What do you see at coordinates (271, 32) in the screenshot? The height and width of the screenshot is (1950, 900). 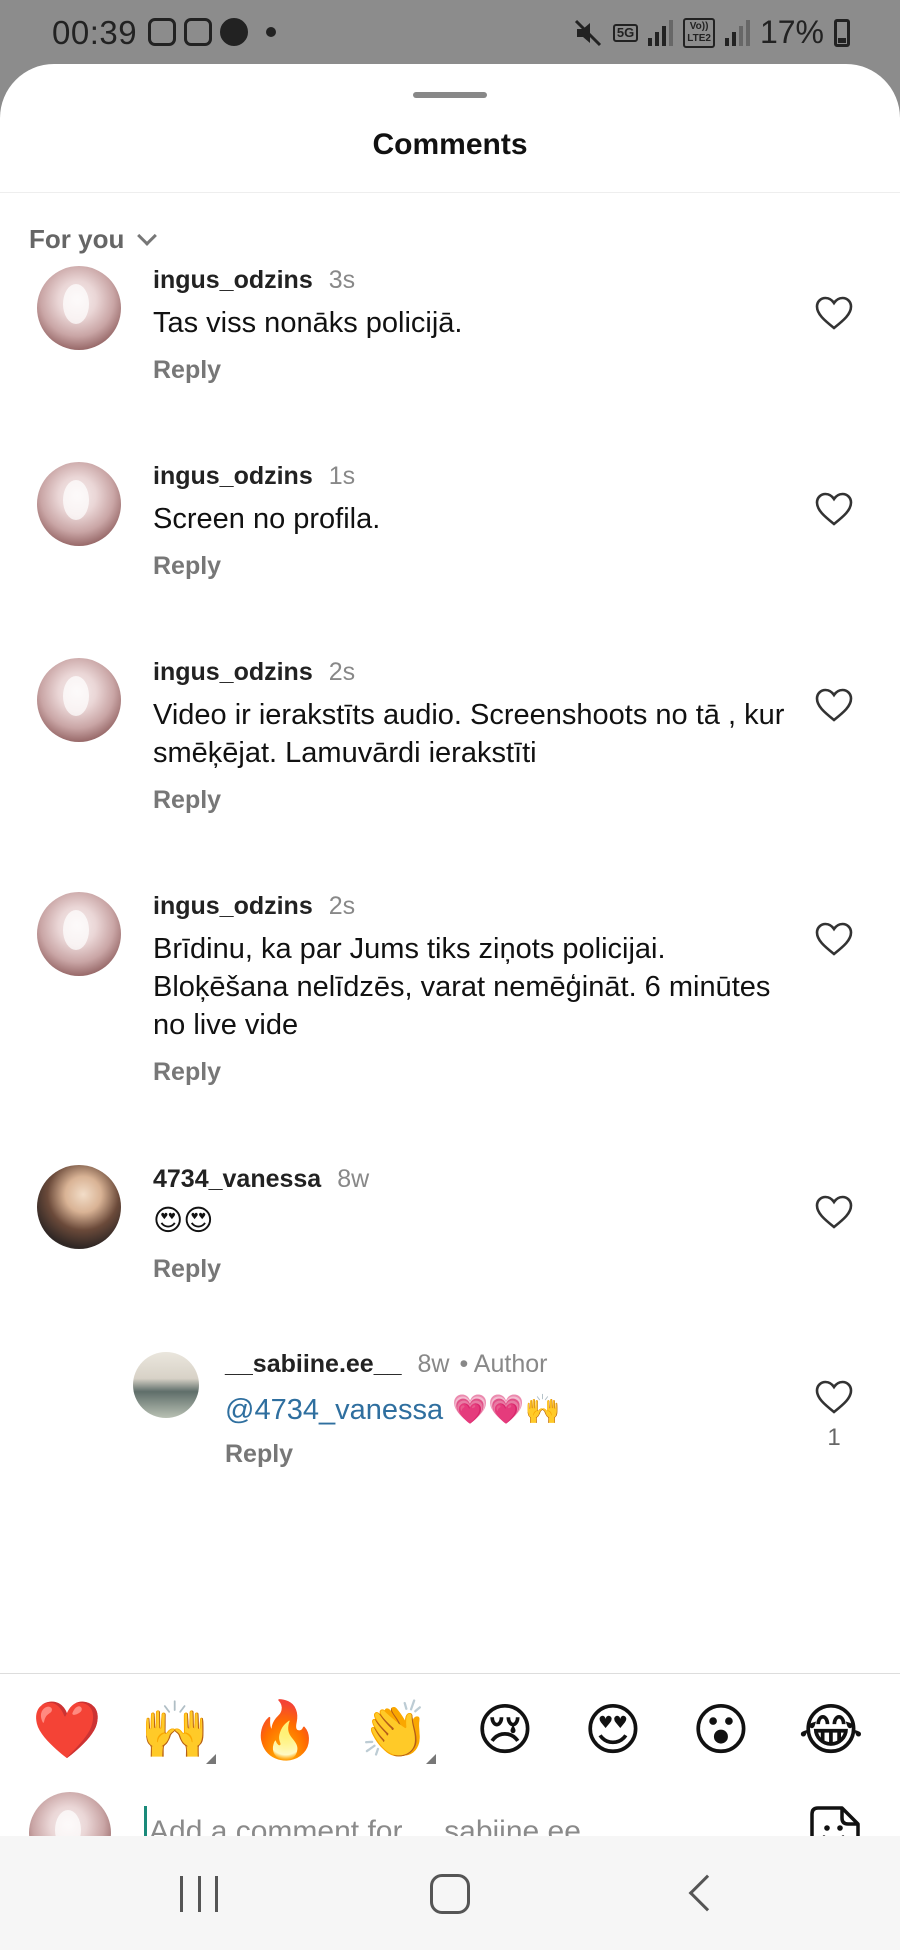 I see `more-notifications-dot-icon` at bounding box center [271, 32].